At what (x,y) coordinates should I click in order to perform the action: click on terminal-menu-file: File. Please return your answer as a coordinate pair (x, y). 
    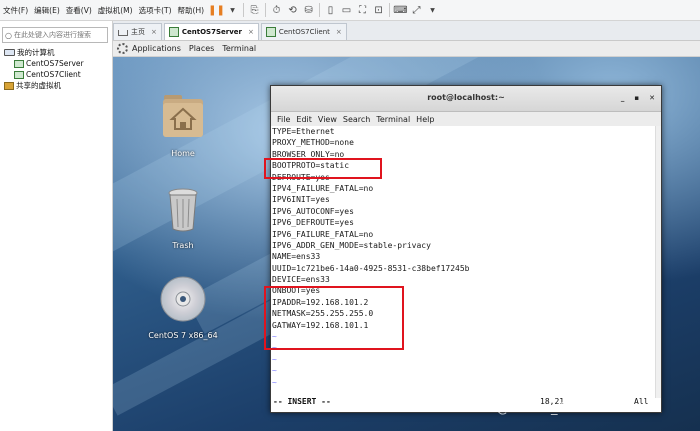
    Looking at the image, I should click on (283, 119).